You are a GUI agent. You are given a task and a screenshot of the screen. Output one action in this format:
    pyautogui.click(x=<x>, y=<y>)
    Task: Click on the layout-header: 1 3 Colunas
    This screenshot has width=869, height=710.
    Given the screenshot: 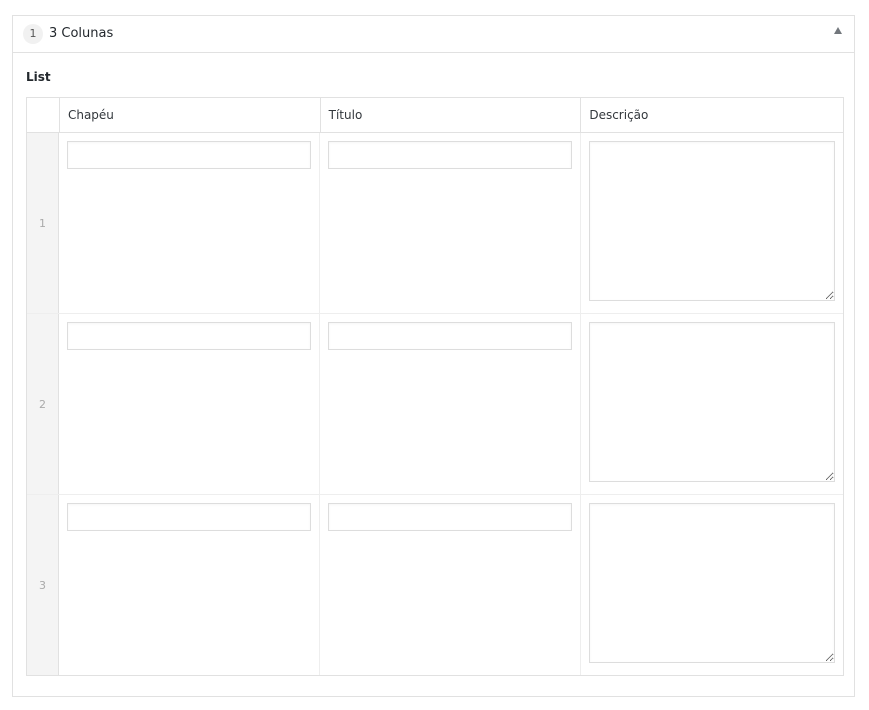 What is the action you would take?
    pyautogui.click(x=433, y=34)
    